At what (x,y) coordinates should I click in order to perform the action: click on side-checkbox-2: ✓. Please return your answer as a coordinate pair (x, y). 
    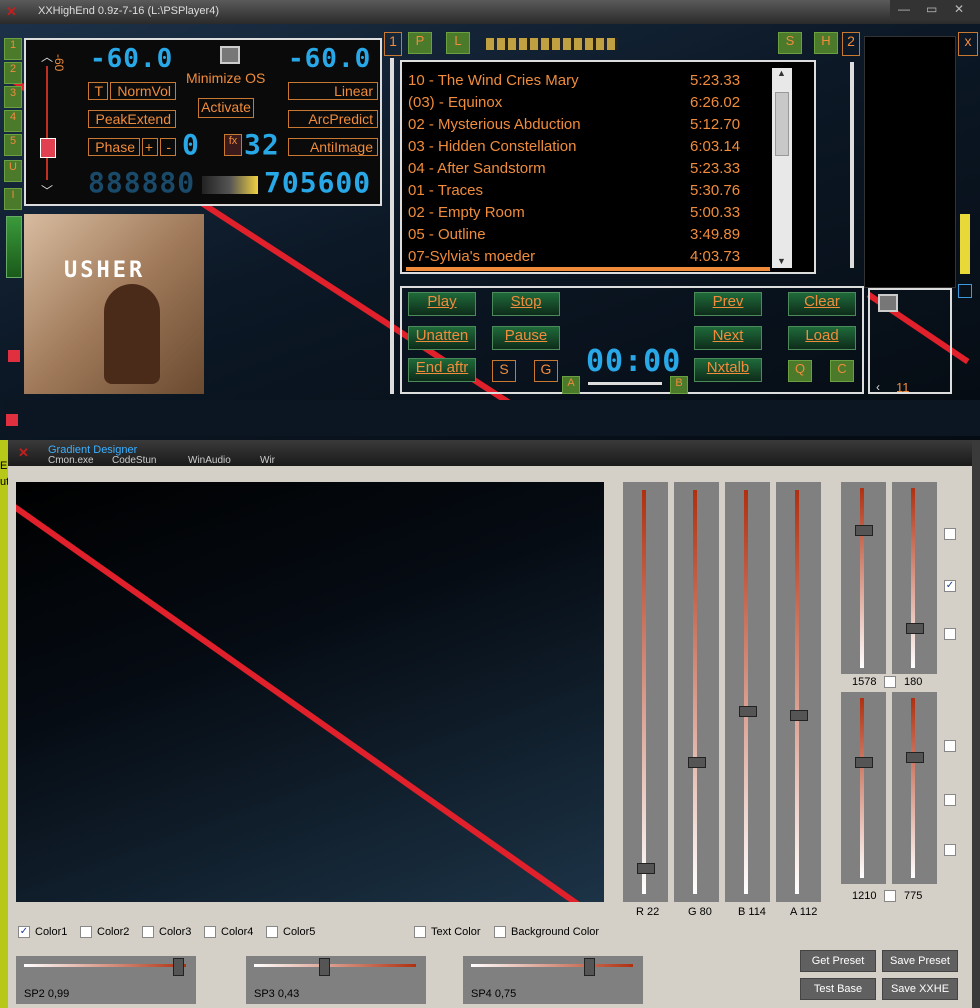
    Looking at the image, I should click on (950, 586).